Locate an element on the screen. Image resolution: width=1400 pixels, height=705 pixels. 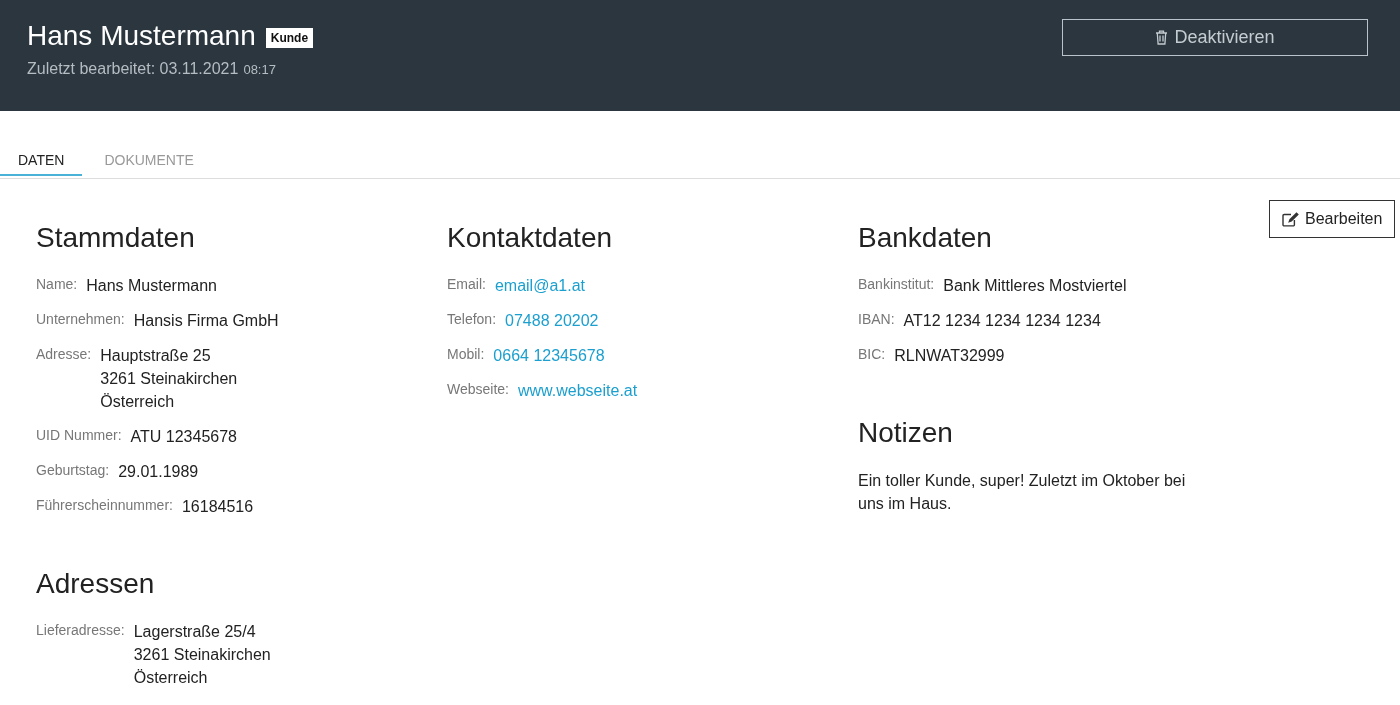
field-value: Hansis Firma GmbH is located at coordinates (206, 321).